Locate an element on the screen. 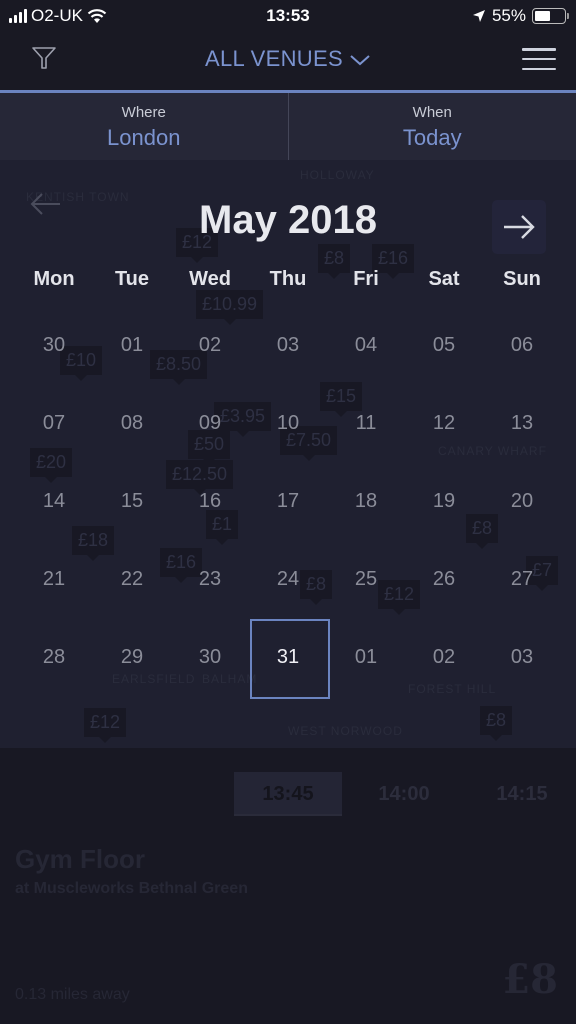  calendar-day: 15 is located at coordinates (132, 501).